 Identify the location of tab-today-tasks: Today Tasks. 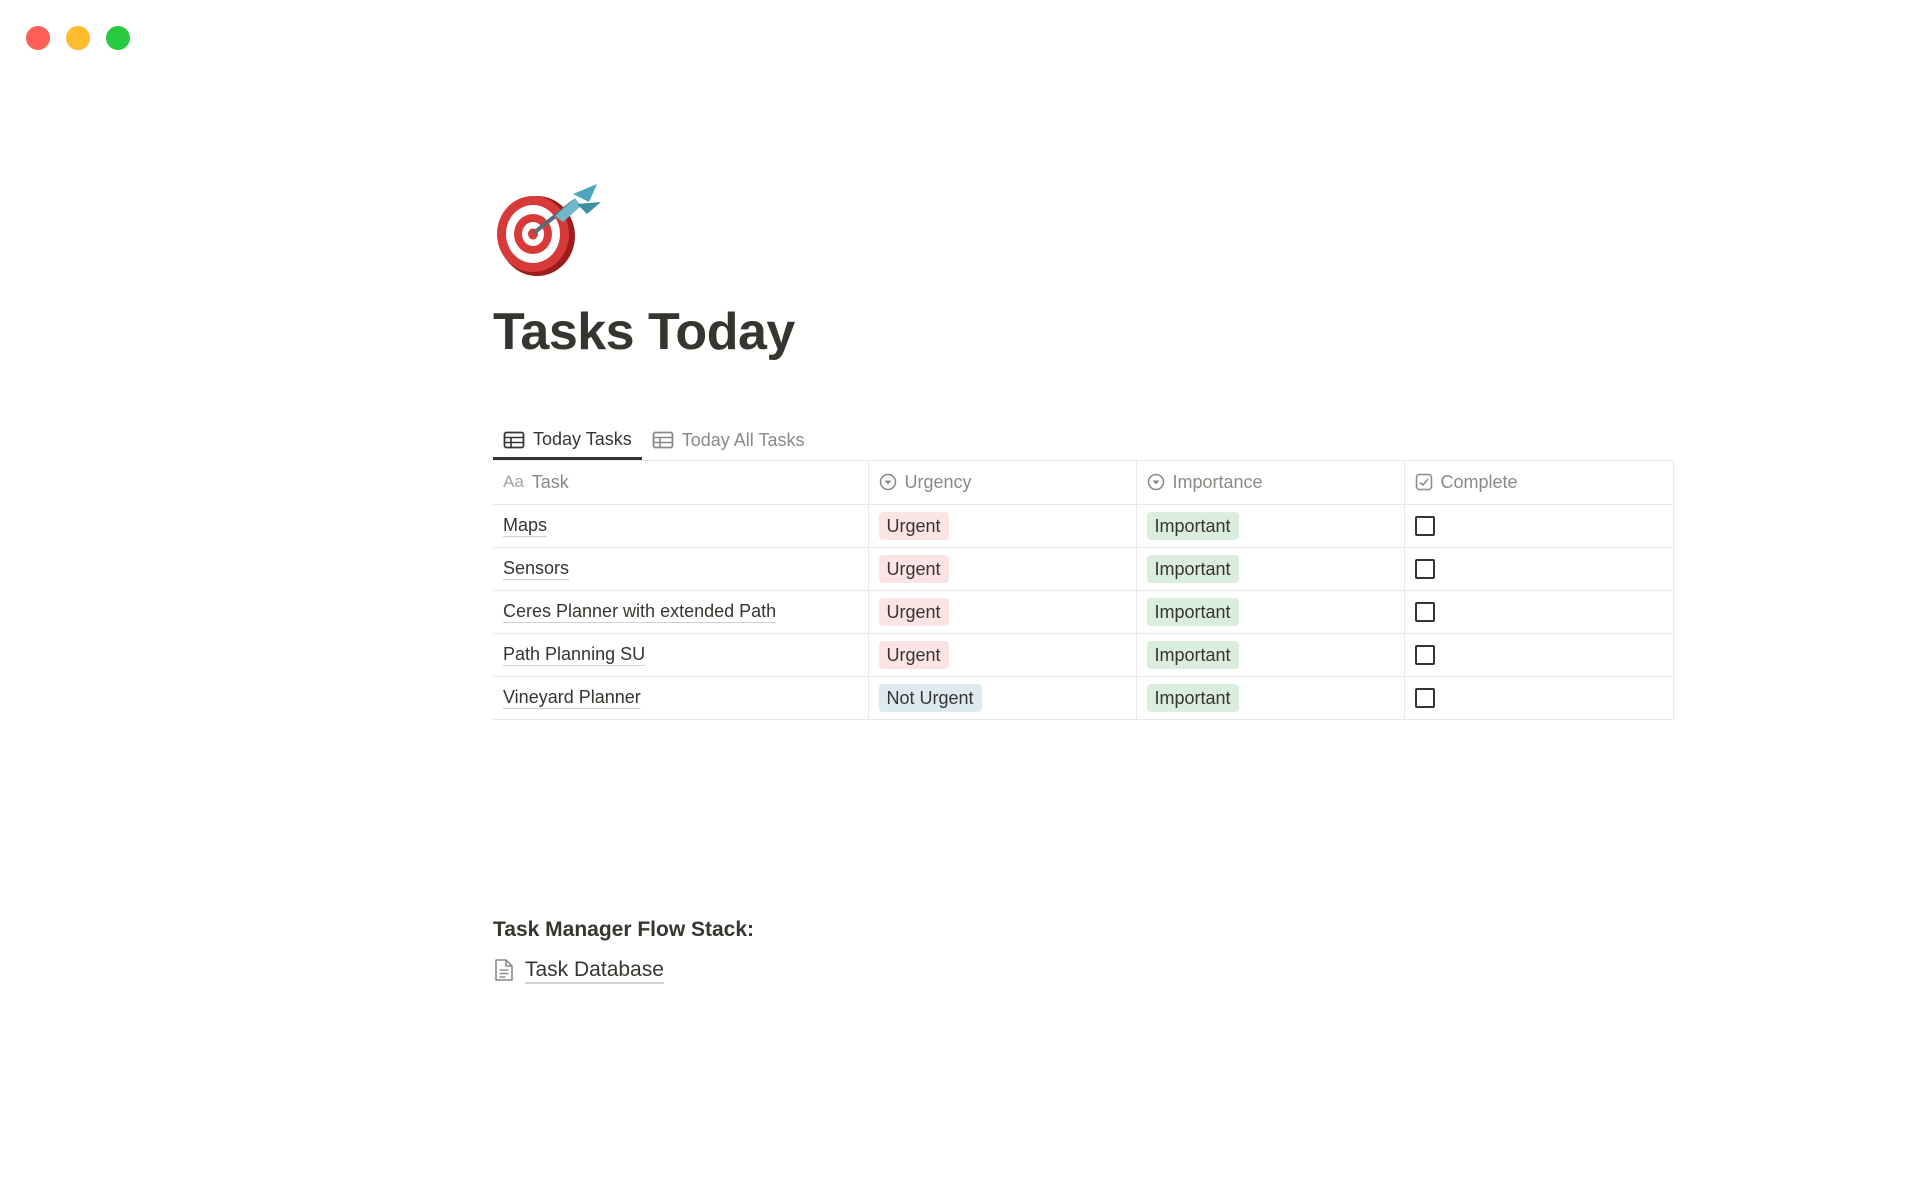
(567, 444).